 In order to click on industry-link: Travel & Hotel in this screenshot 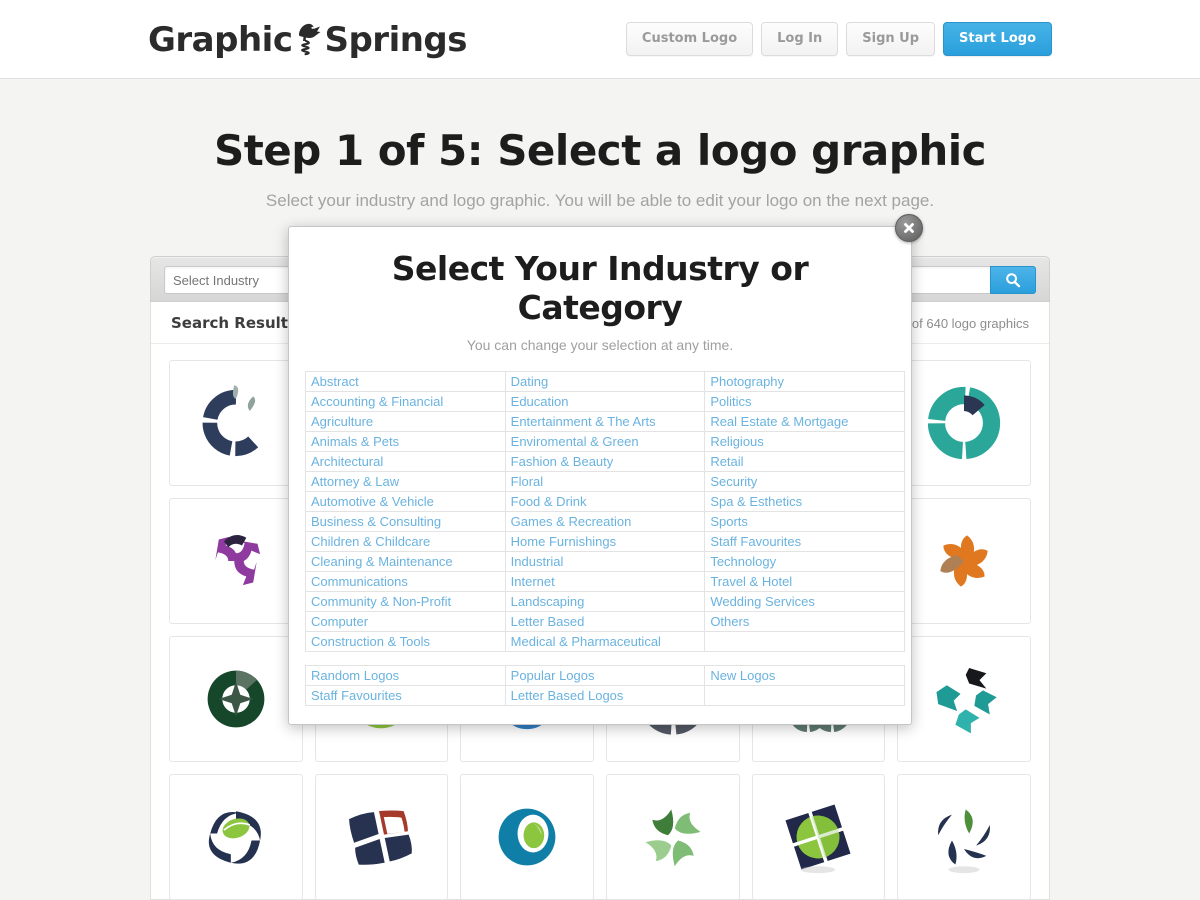, I will do `click(751, 581)`.